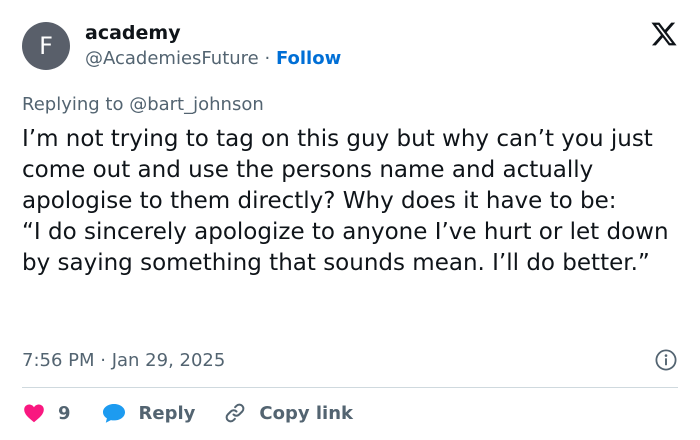 The height and width of the screenshot is (440, 700). Describe the element at coordinates (350, 360) in the screenshot. I see `meta-row: 7:56 PM · Jan 29, 2025` at that location.